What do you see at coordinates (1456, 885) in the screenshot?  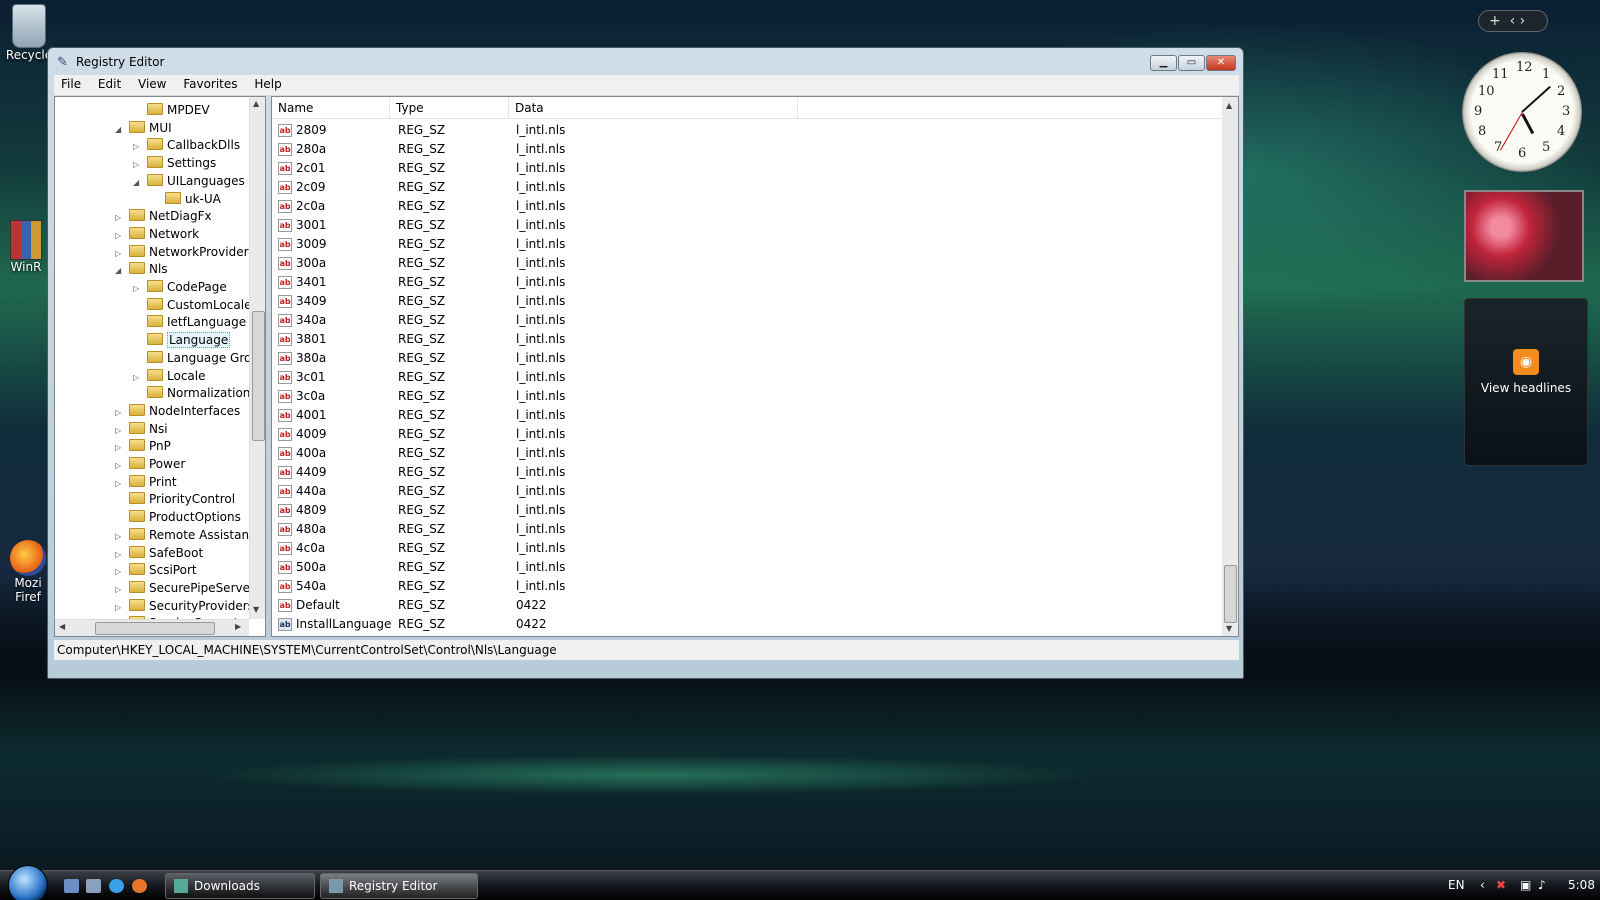 I see `language-indicator: EN` at bounding box center [1456, 885].